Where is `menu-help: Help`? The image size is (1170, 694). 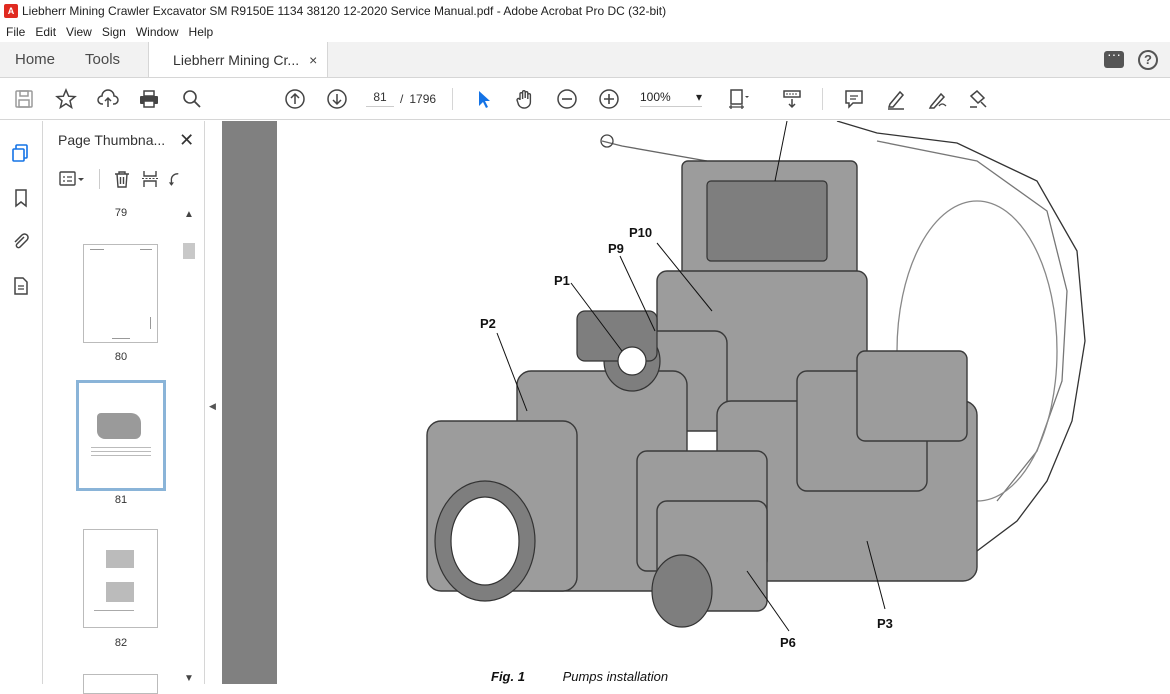 menu-help: Help is located at coordinates (201, 32).